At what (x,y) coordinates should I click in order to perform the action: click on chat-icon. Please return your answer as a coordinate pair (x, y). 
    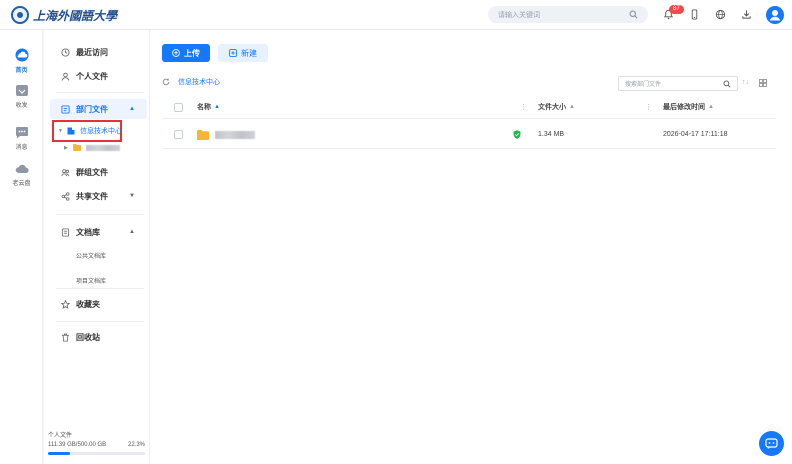
    Looking at the image, I should click on (771, 443).